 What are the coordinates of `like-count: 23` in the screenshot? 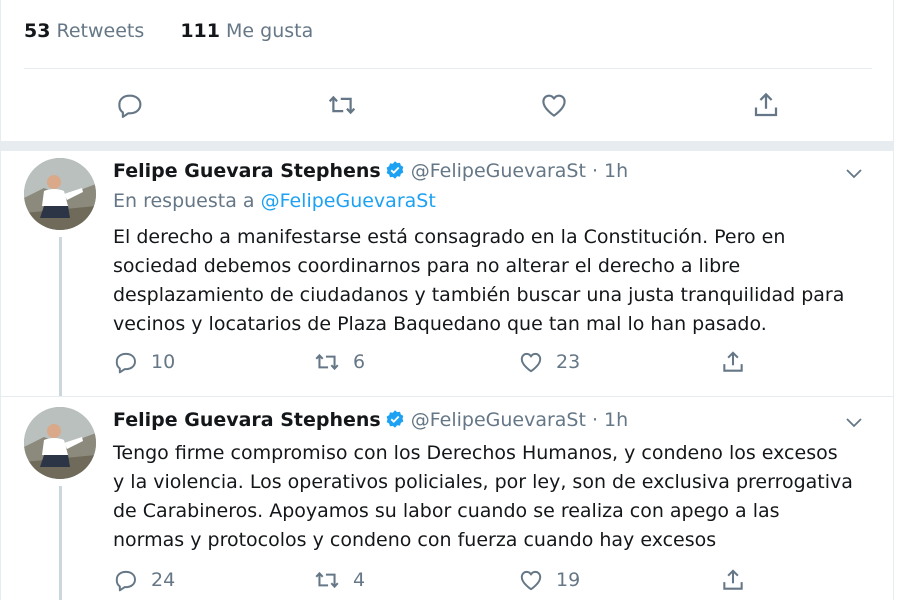 It's located at (568, 362).